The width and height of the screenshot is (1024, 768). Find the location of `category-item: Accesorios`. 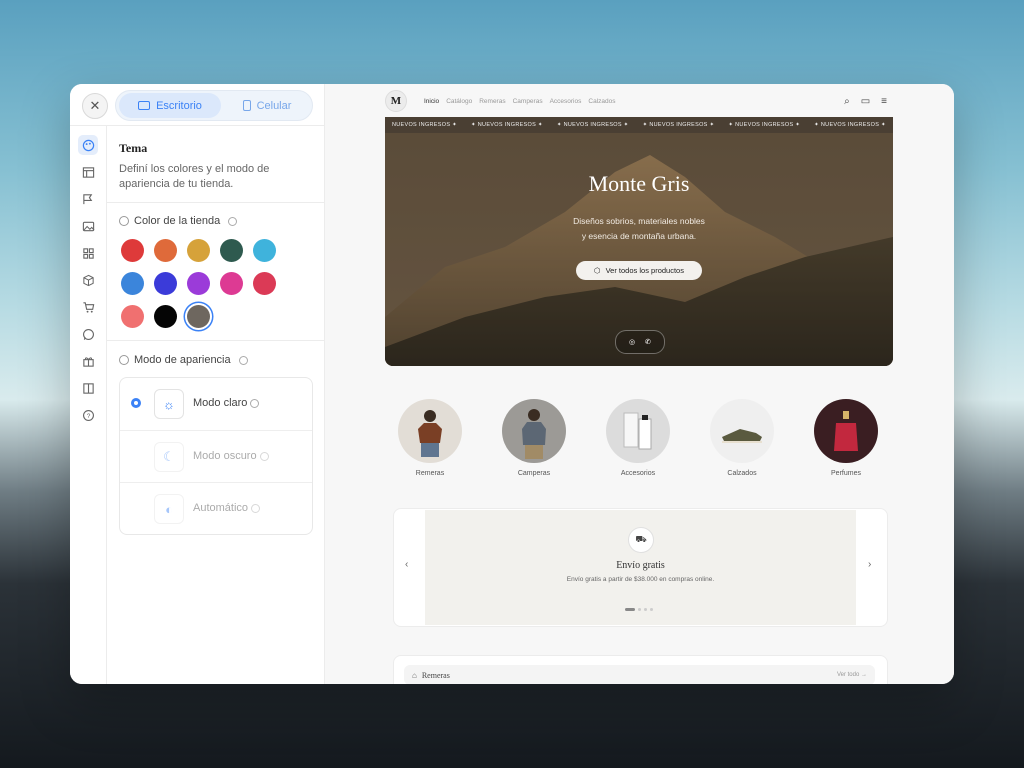

category-item: Accesorios is located at coordinates (638, 438).